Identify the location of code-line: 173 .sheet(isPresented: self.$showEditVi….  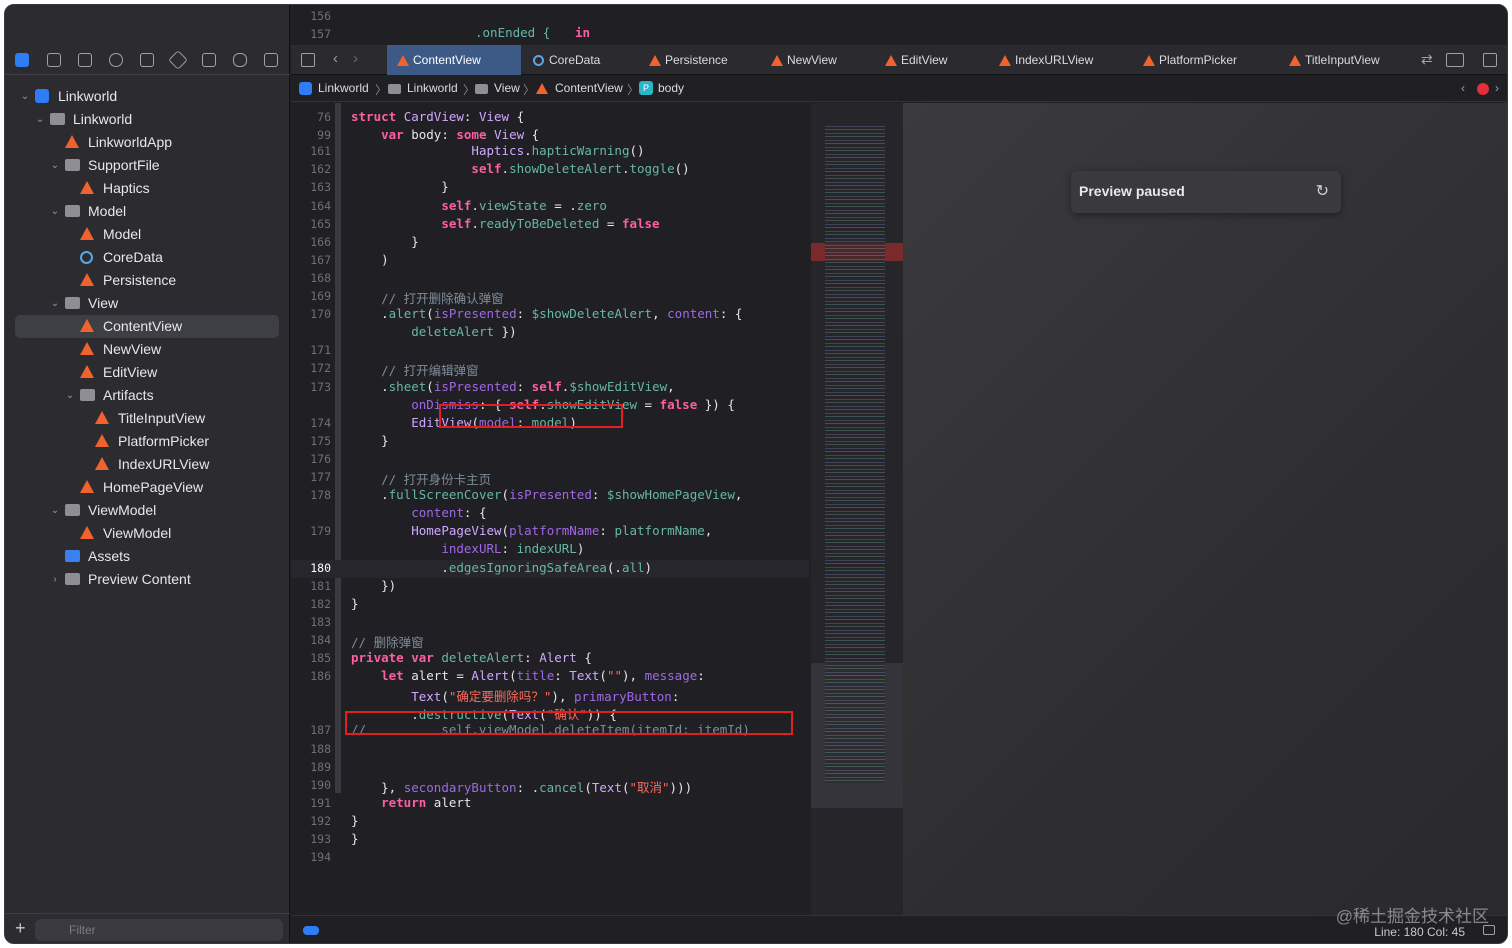
(550, 388).